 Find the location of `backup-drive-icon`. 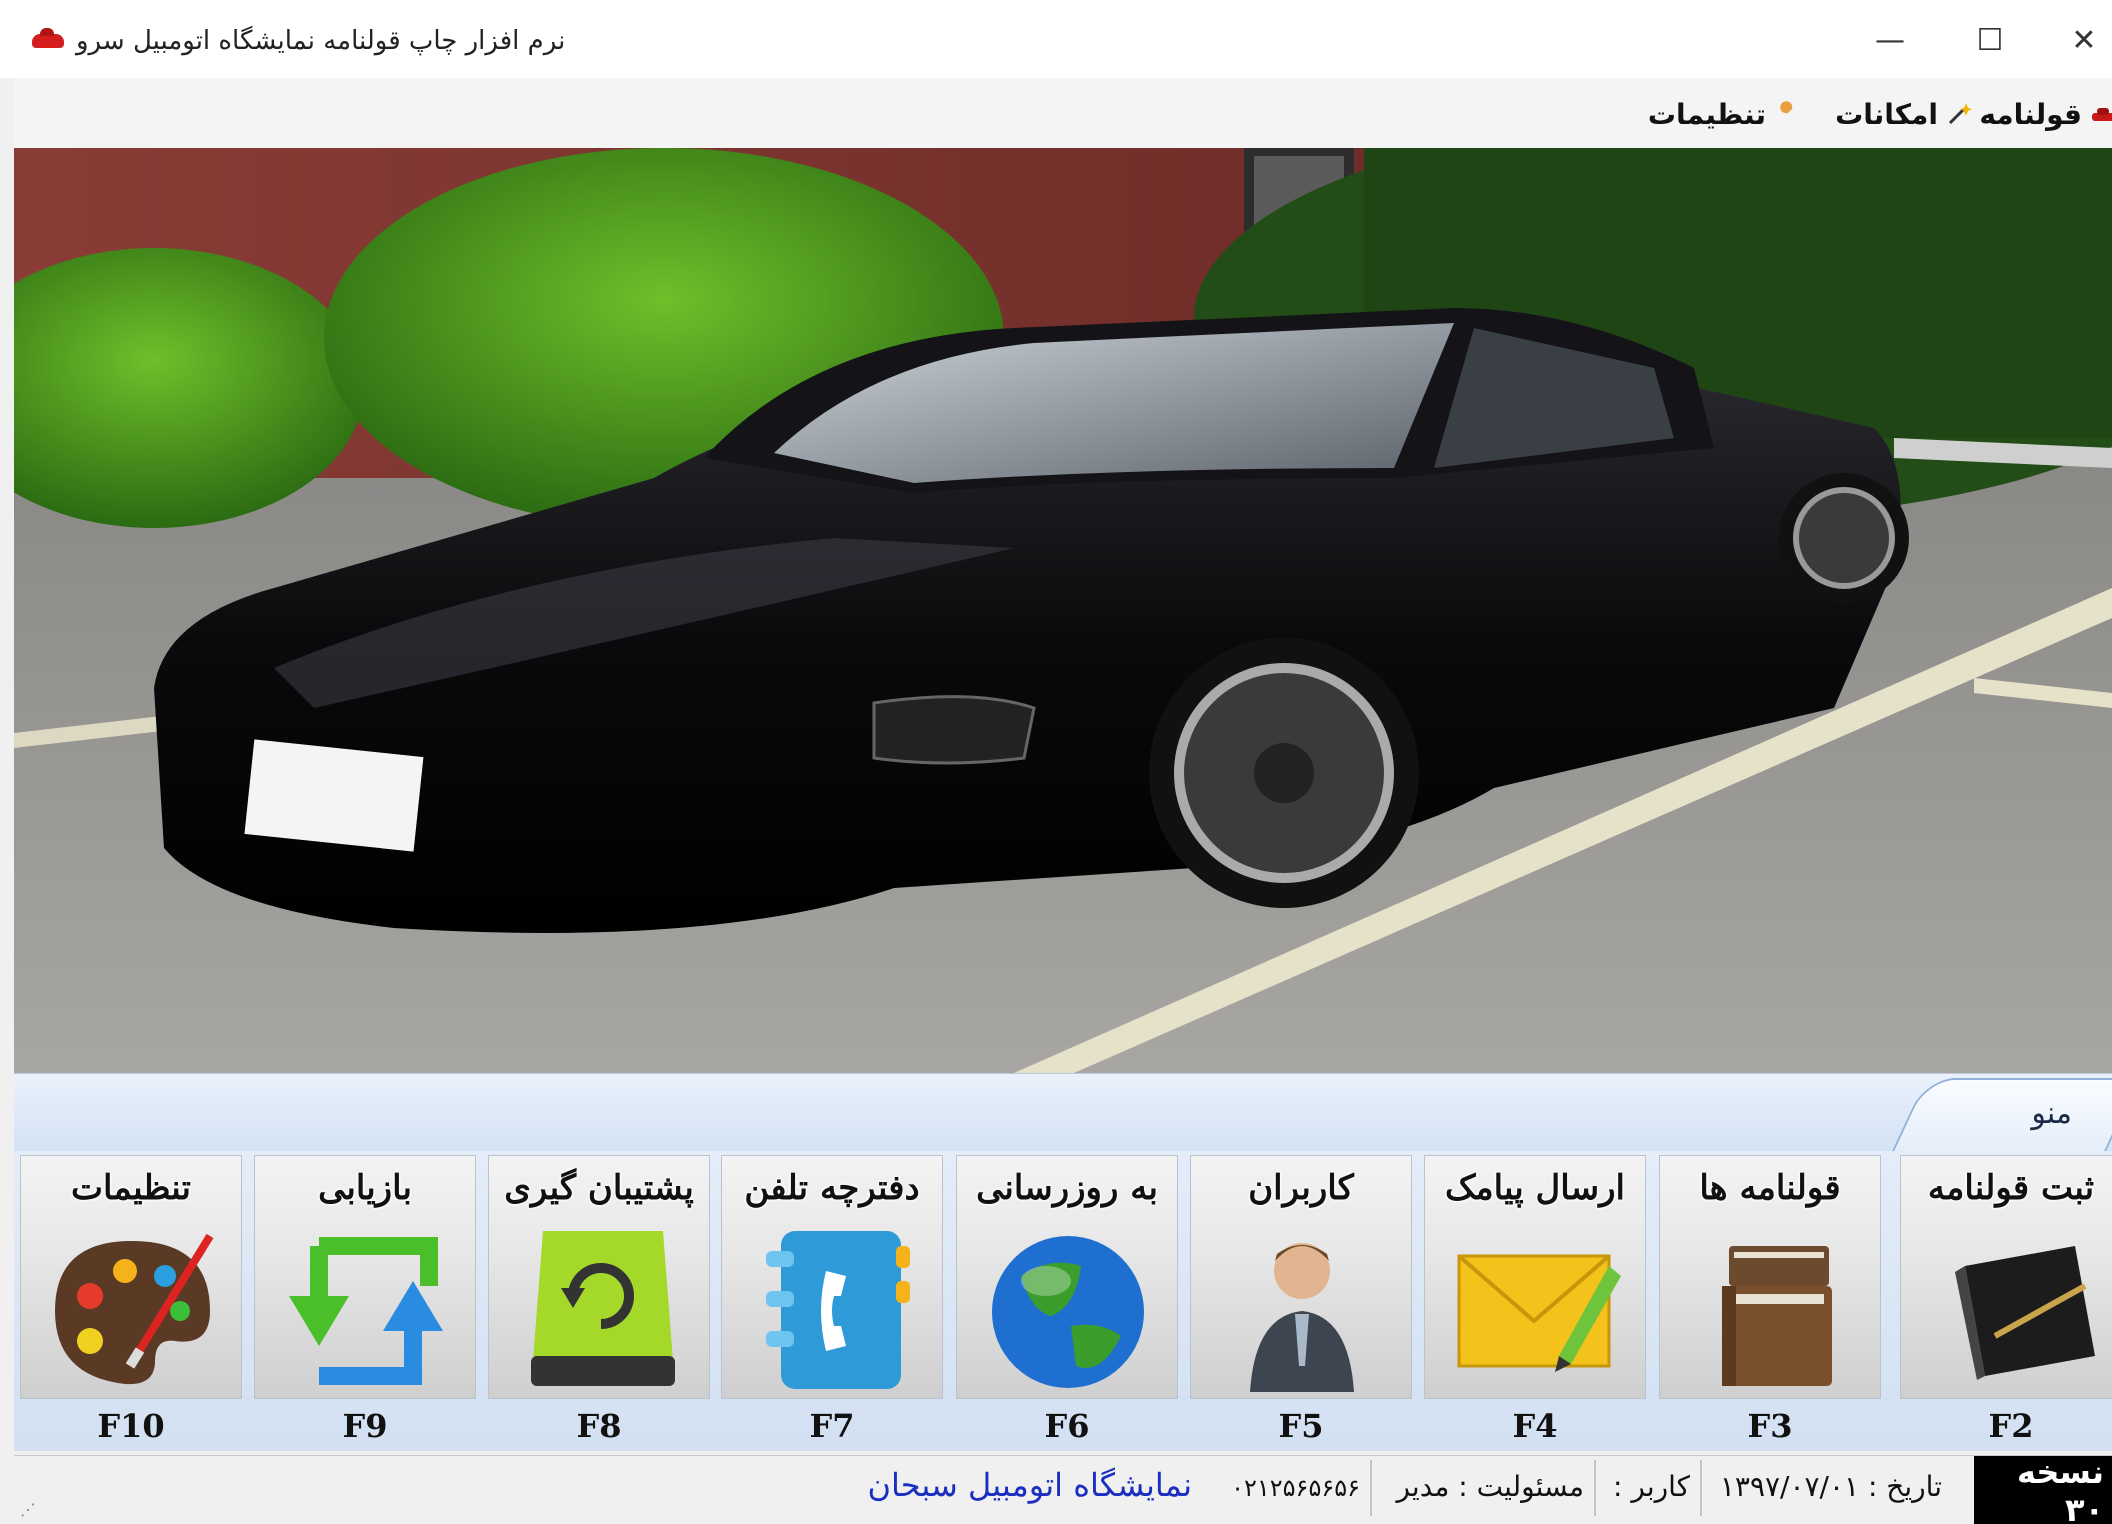

backup-drive-icon is located at coordinates (603, 1308).